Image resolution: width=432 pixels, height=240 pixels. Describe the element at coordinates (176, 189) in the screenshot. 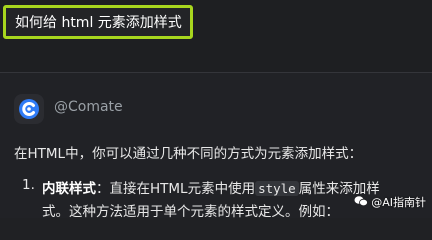

I see `list-item-text: ：直接在HTML元素中使用` at that location.